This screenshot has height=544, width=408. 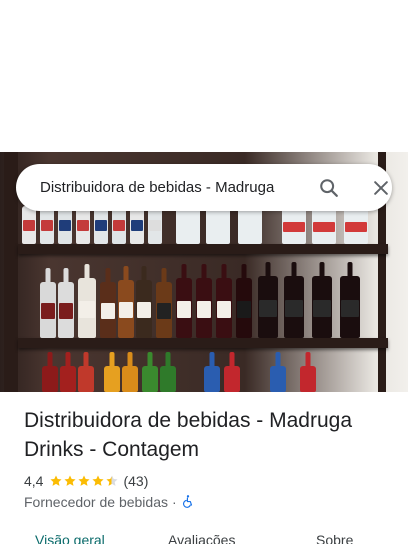 What do you see at coordinates (188, 502) in the screenshot?
I see `wheelchair-icon` at bounding box center [188, 502].